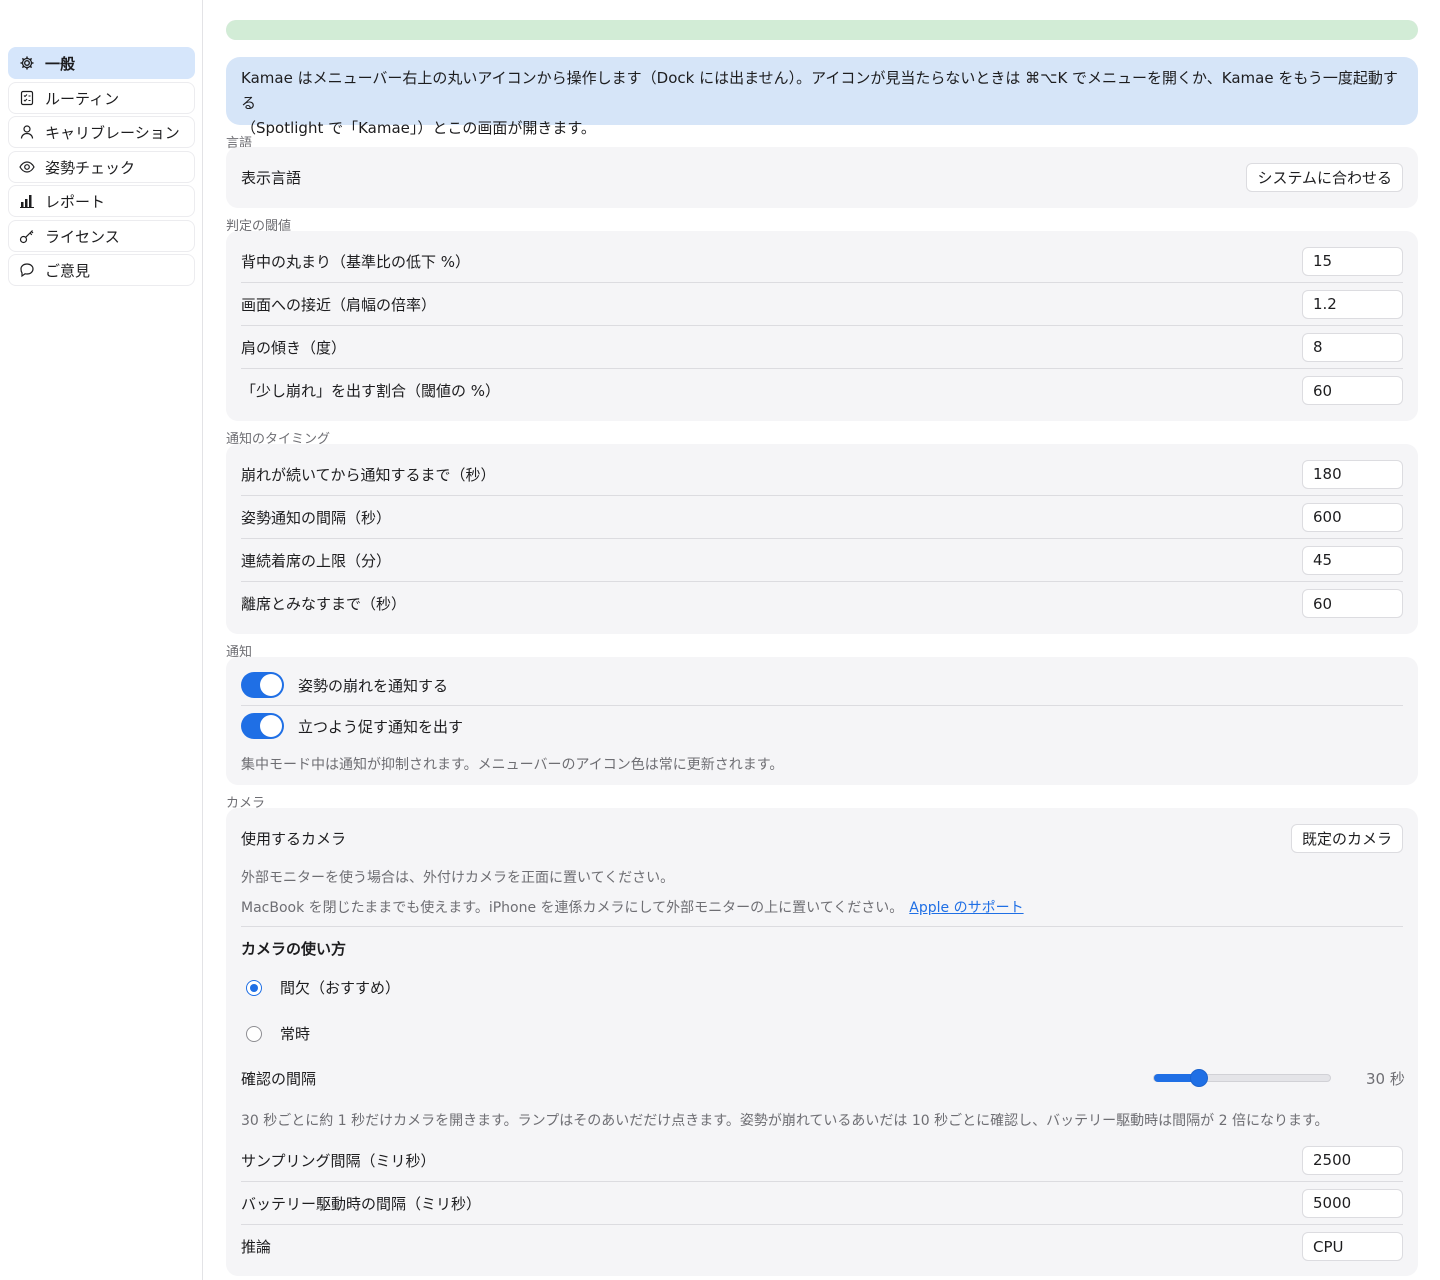 Image resolution: width=1440 pixels, height=1280 pixels. I want to click on sidebar-item-label: キャリブレーション, so click(112, 132).